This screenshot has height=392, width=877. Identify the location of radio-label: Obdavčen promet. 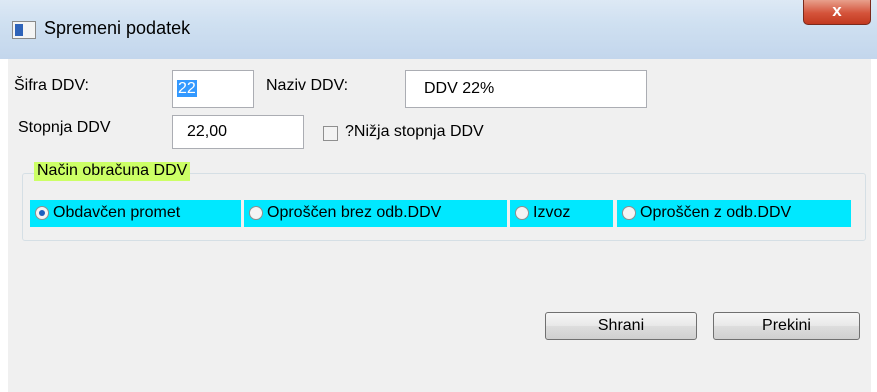
(117, 212).